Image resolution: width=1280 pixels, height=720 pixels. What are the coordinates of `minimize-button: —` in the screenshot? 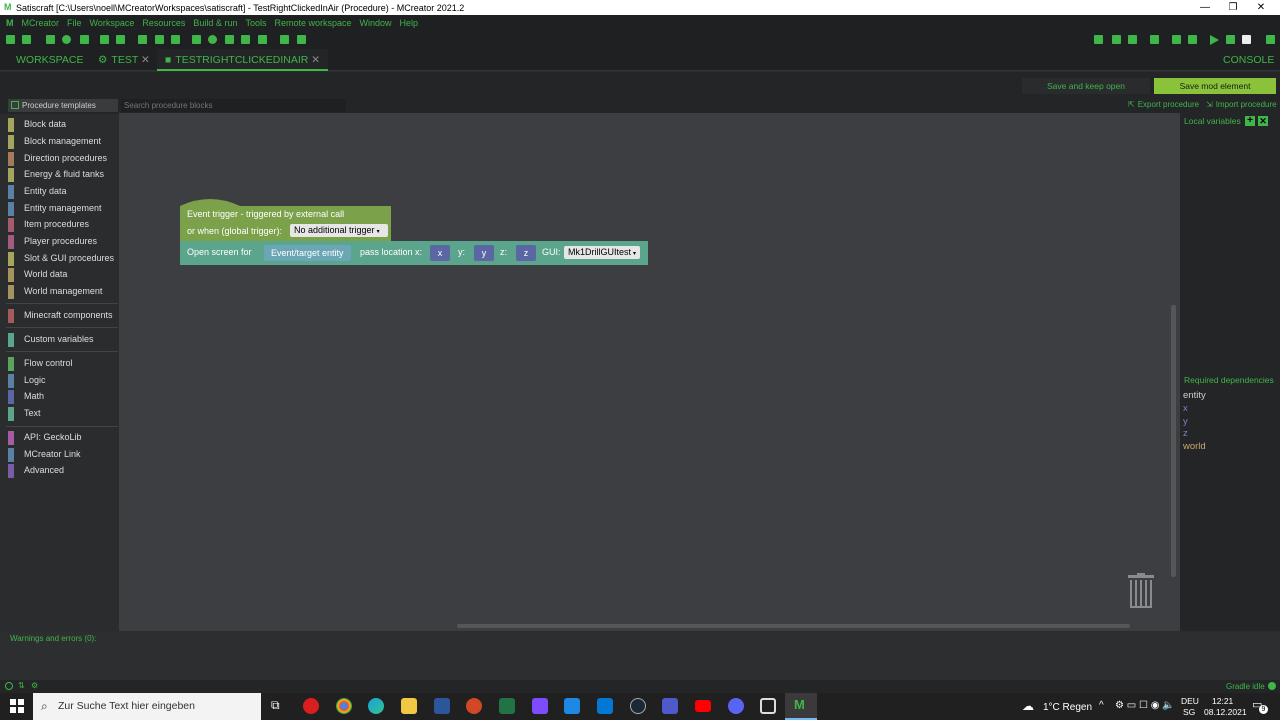 It's located at (1205, 7).